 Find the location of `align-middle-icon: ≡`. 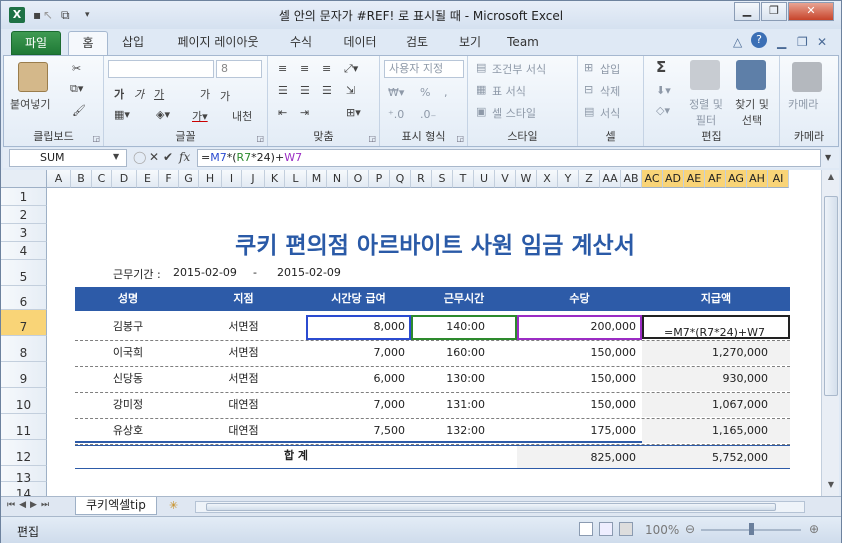

align-middle-icon: ≡ is located at coordinates (304, 68).